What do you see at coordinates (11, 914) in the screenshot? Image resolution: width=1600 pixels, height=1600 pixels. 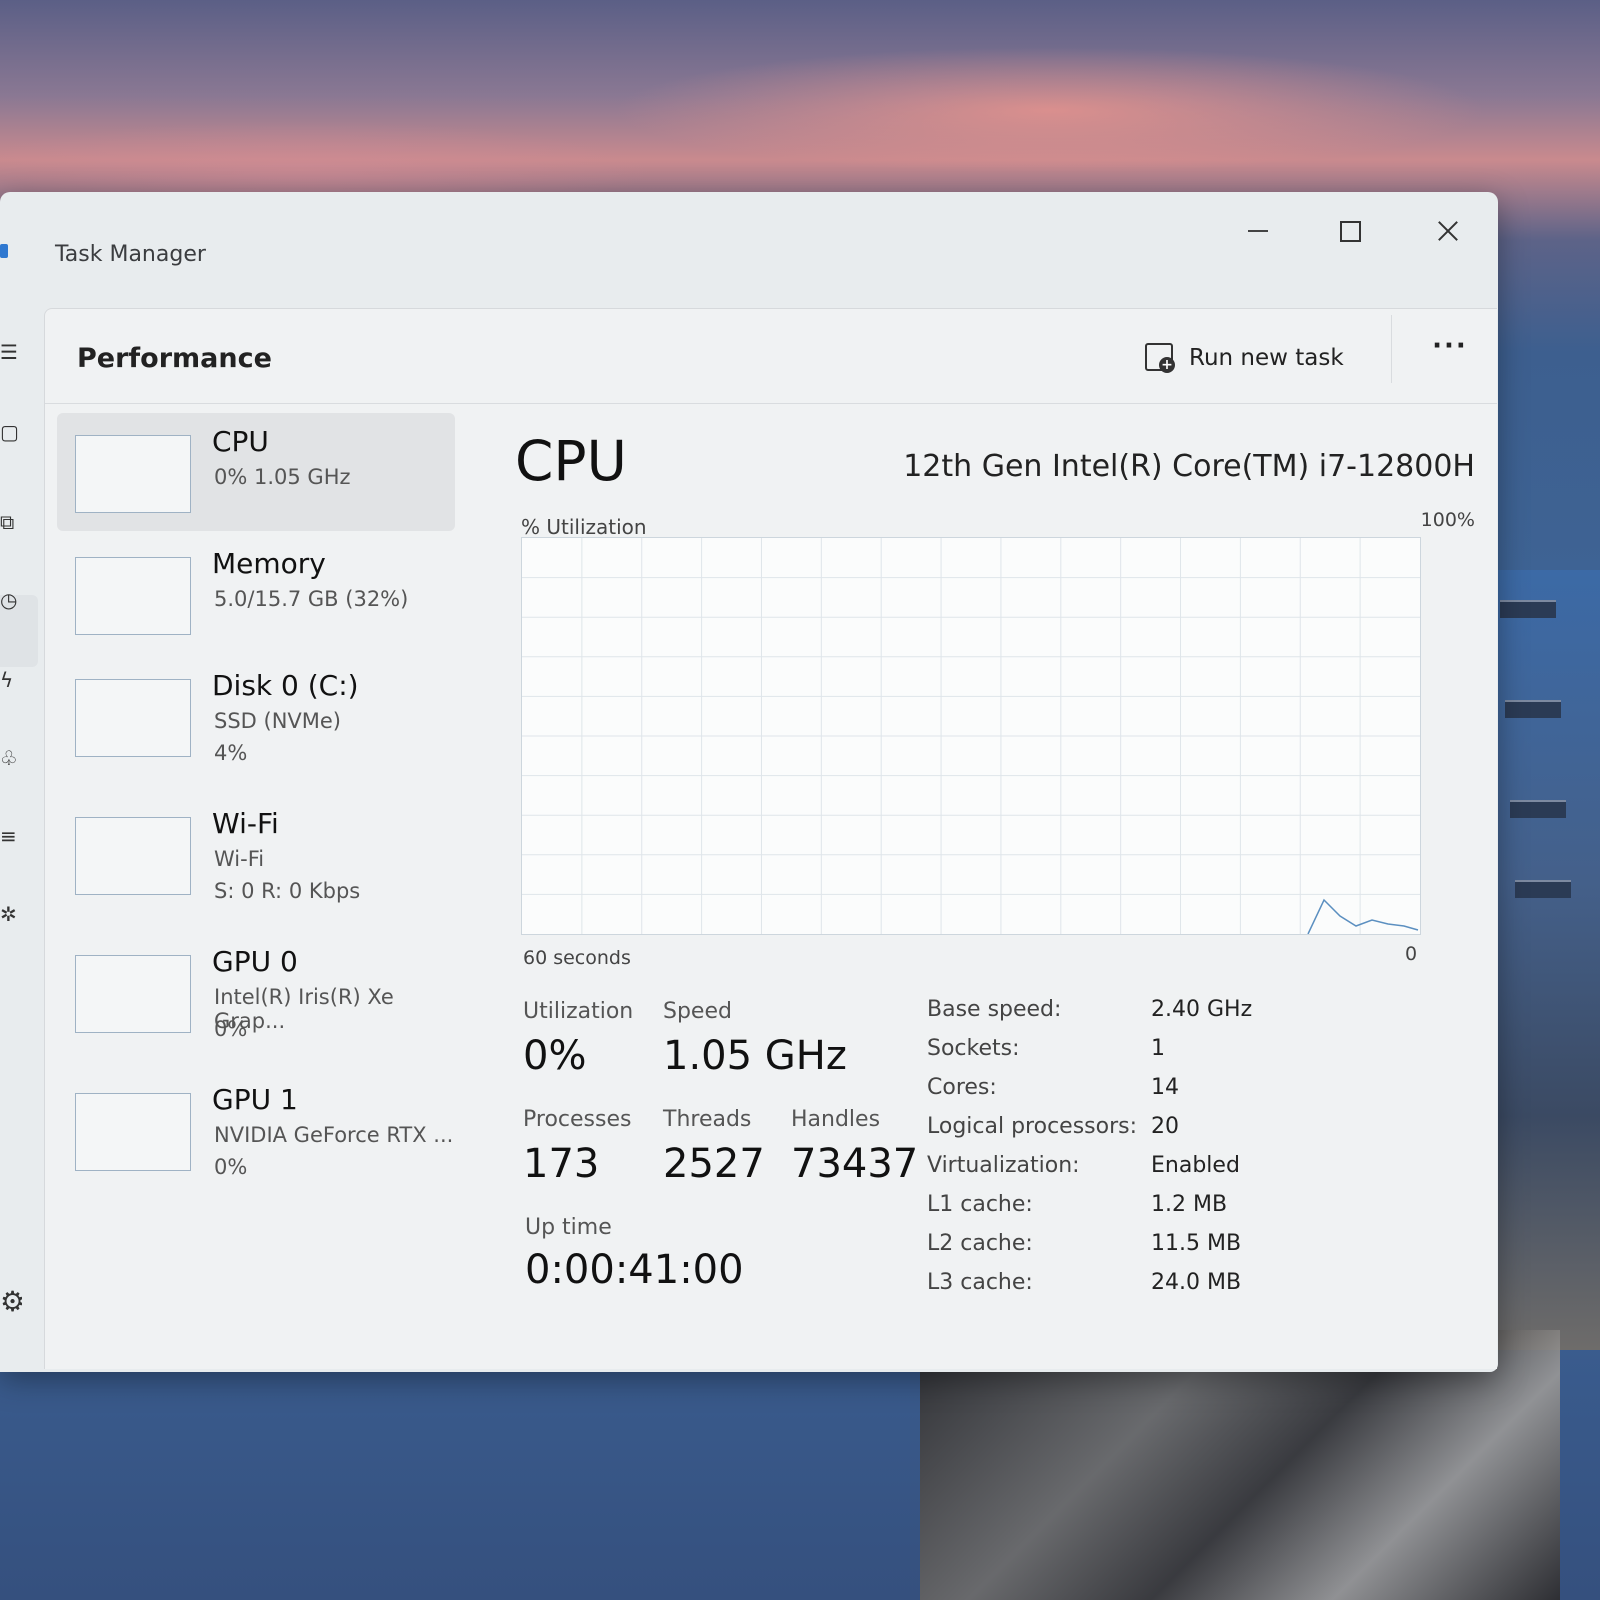 I see `nav-services-icon: ✲` at bounding box center [11, 914].